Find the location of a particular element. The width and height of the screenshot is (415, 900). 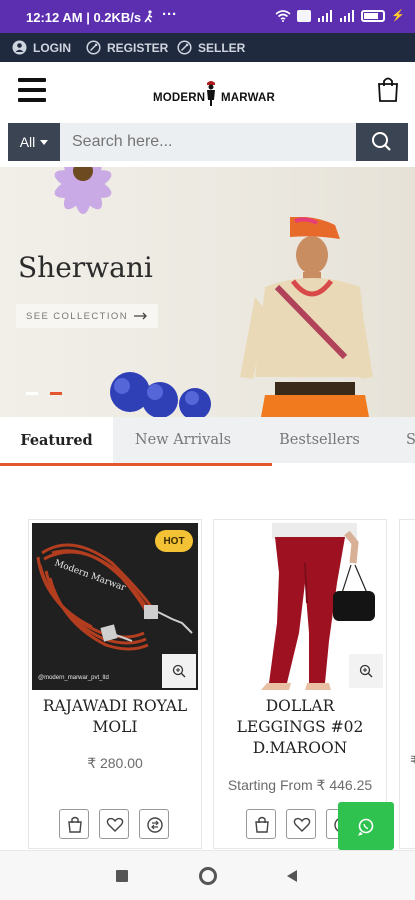

search-bar: All is located at coordinates (208, 142).